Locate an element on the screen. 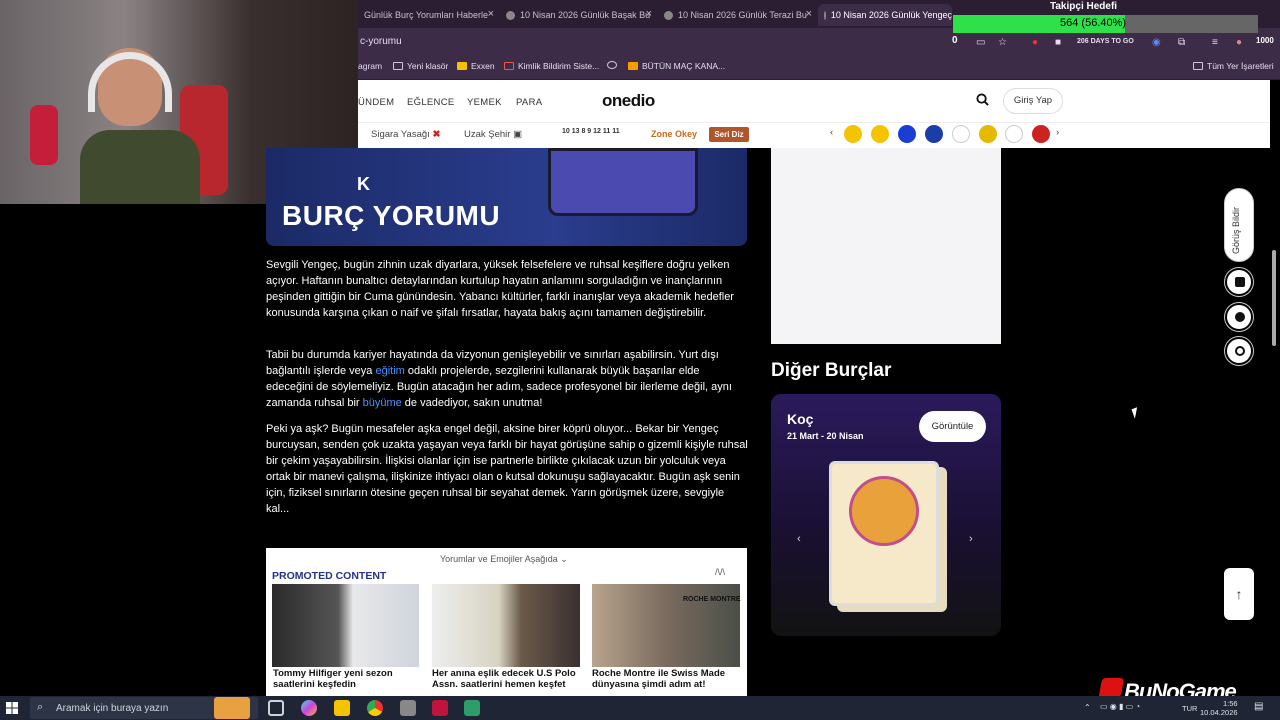  obs-icon is located at coordinates (440, 708).